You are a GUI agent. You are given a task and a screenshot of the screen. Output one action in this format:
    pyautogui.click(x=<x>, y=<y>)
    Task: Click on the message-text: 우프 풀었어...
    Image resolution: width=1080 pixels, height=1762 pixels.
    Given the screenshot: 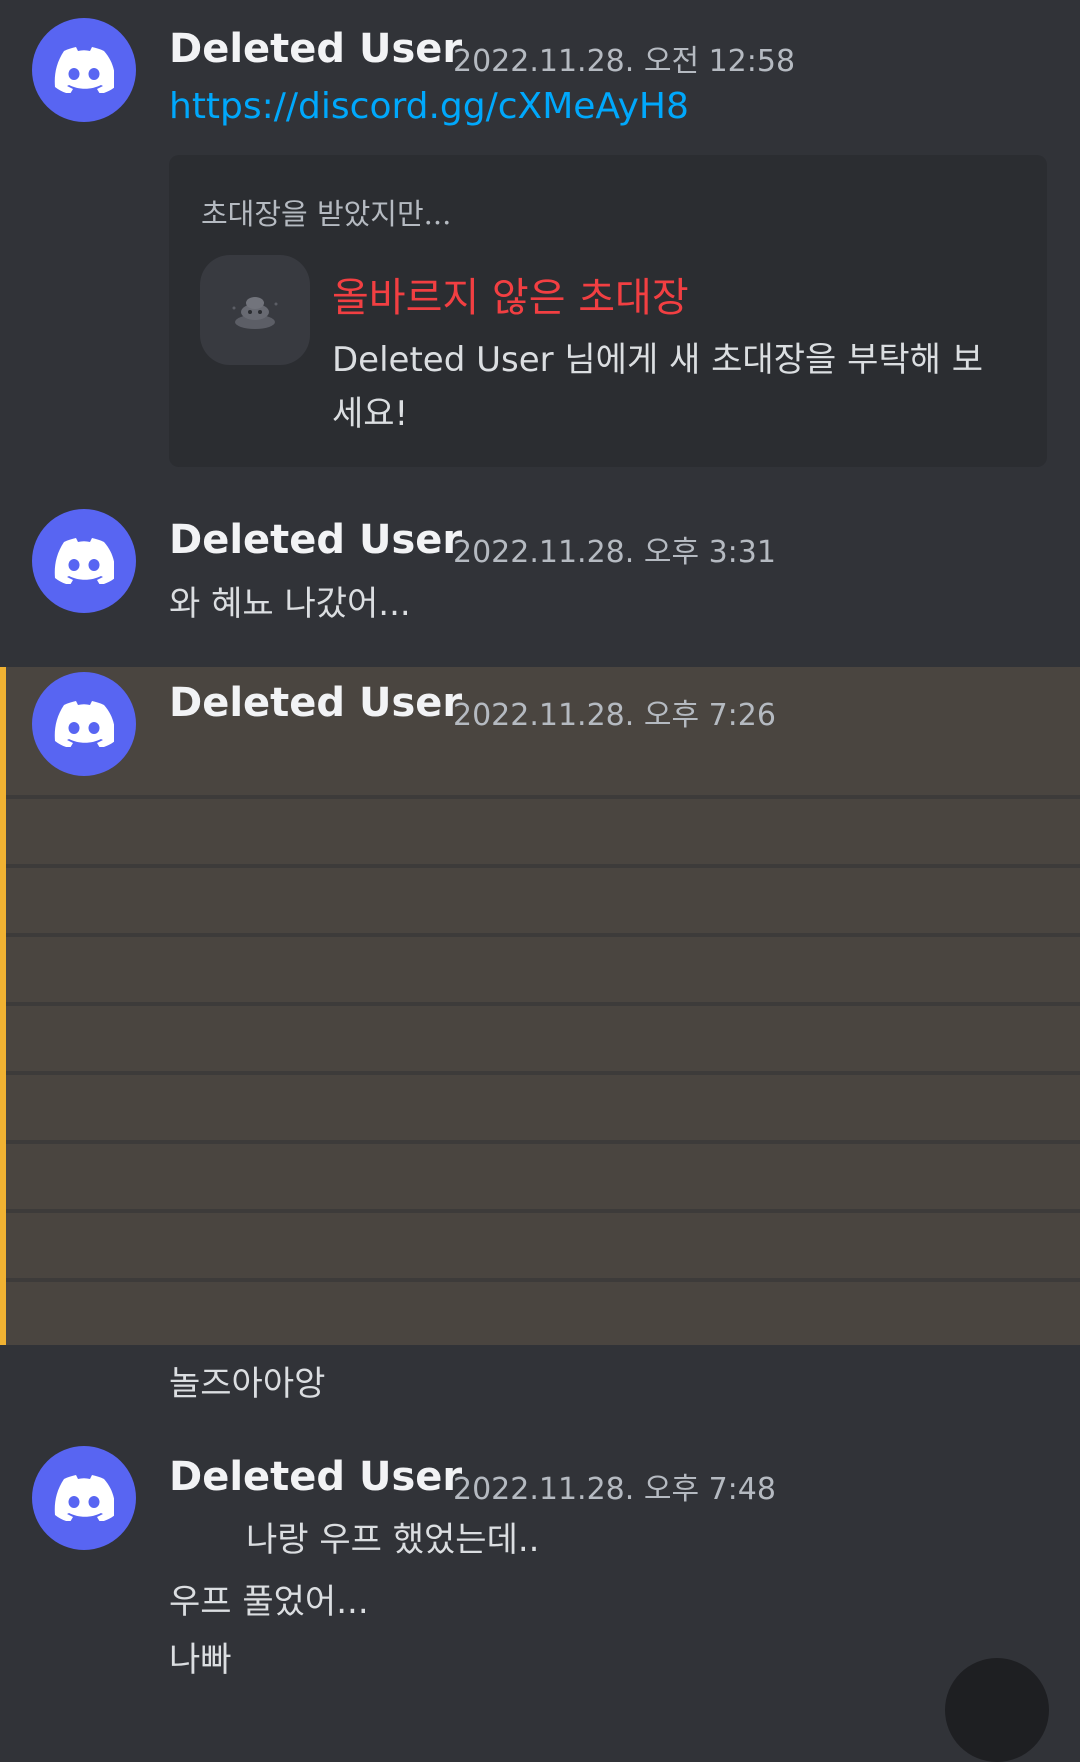 What is the action you would take?
    pyautogui.click(x=269, y=1602)
    